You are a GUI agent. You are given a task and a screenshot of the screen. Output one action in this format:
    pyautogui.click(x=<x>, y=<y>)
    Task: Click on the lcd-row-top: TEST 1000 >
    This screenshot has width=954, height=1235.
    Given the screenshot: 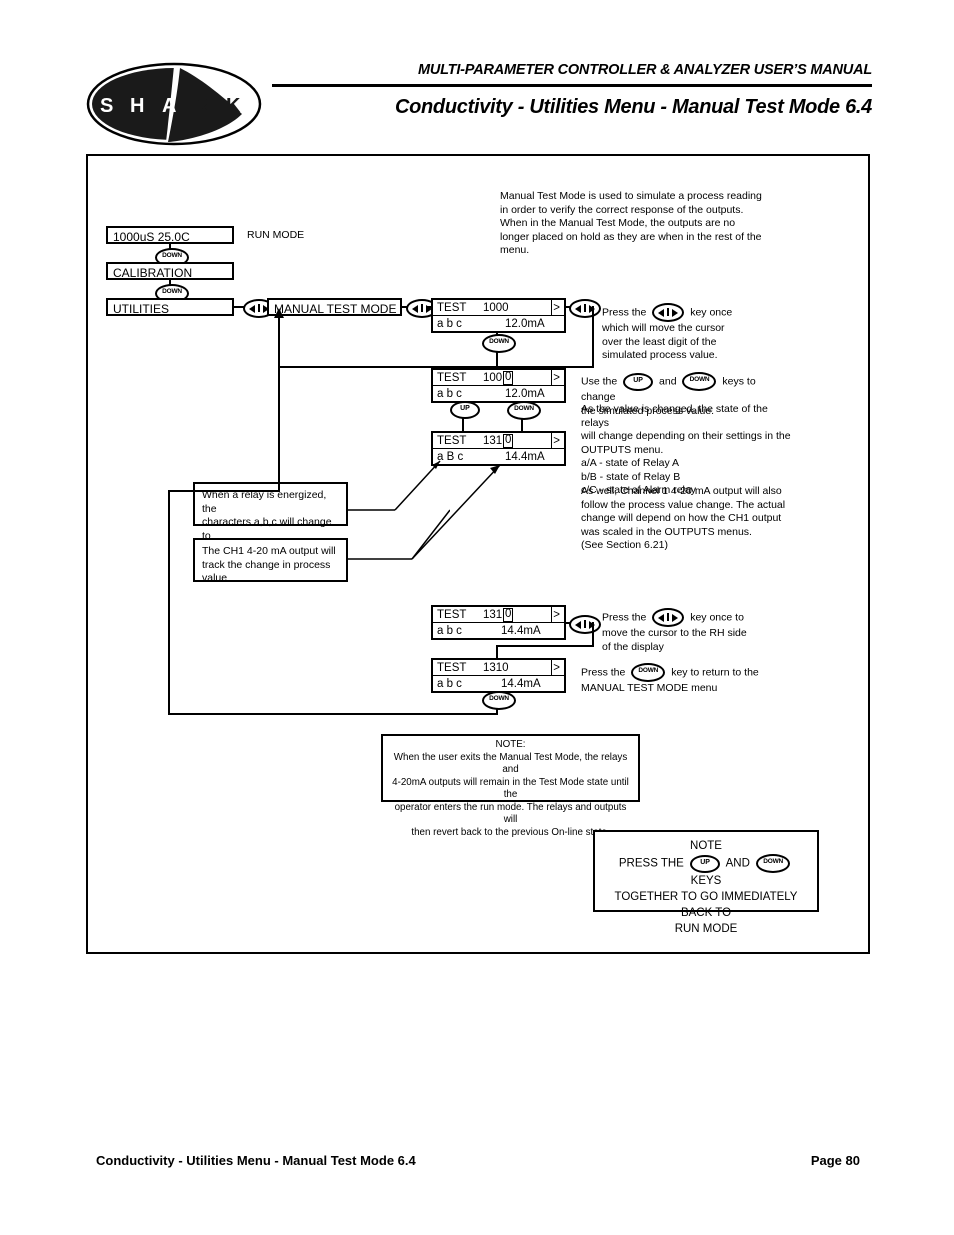 What is the action you would take?
    pyautogui.click(x=498, y=308)
    